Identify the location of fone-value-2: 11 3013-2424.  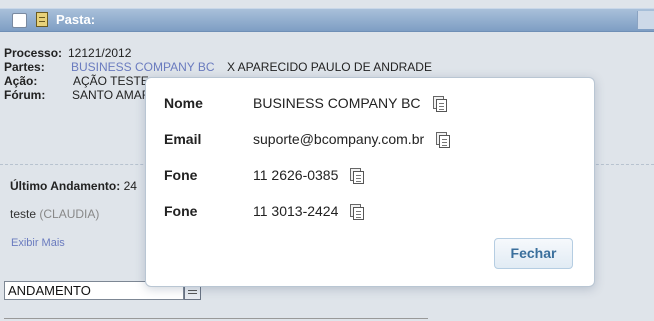
(296, 211).